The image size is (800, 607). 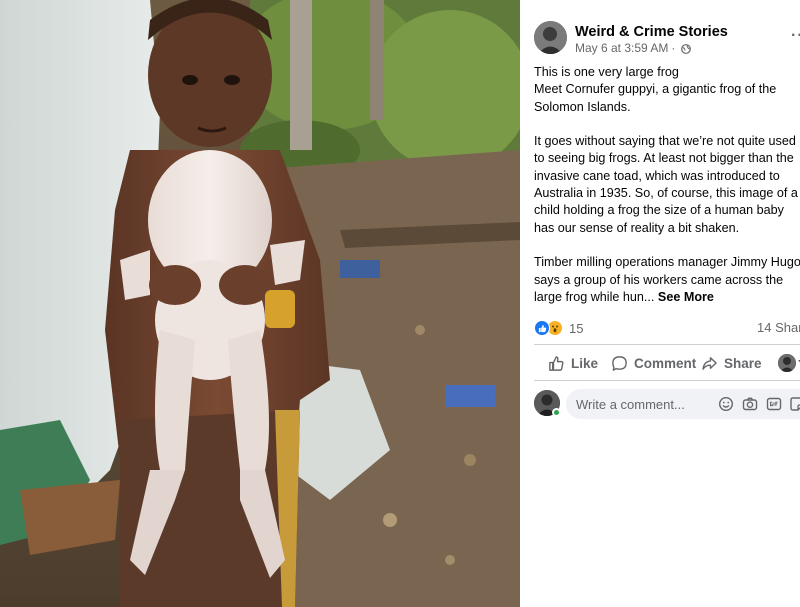 What do you see at coordinates (686, 297) in the screenshot?
I see `see-more-link: See More` at bounding box center [686, 297].